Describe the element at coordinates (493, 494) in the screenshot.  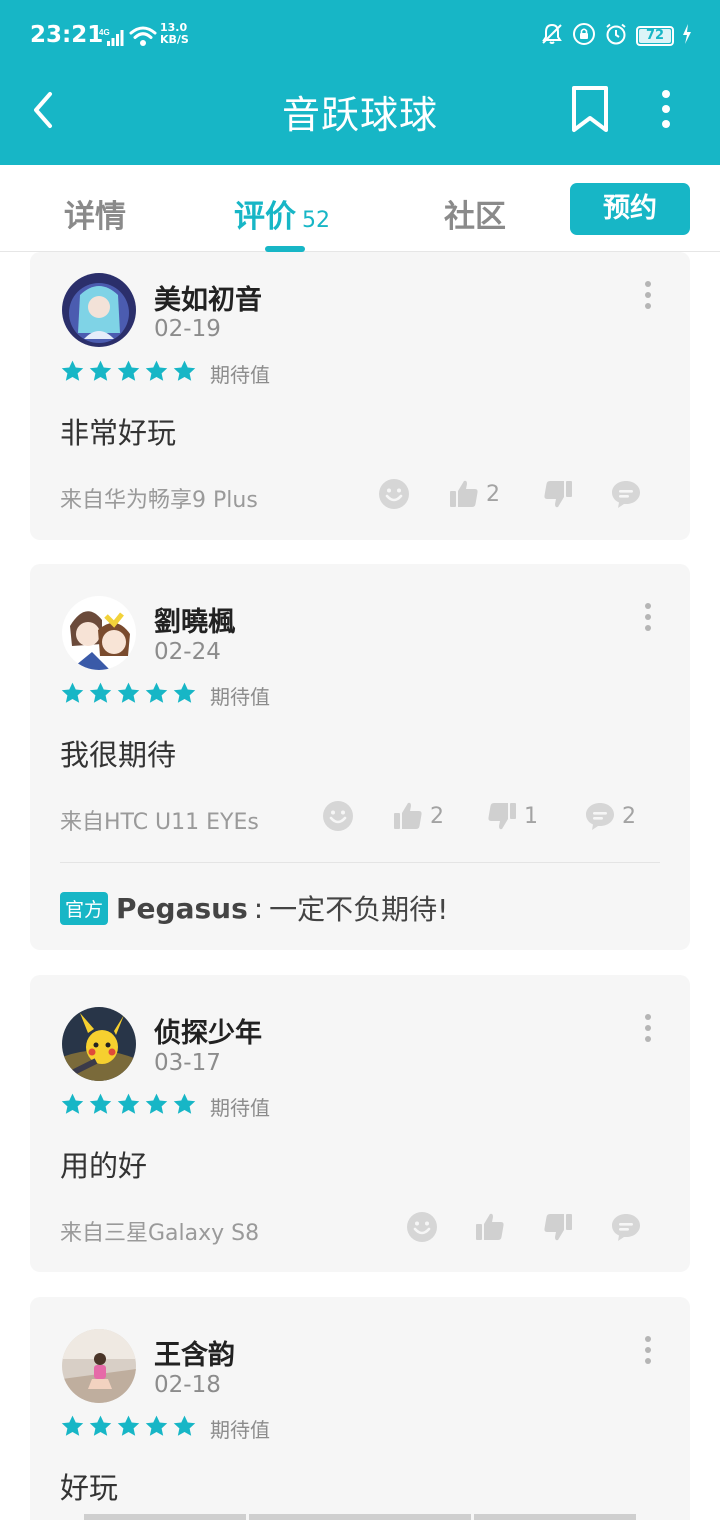
I see `like-count: 2` at that location.